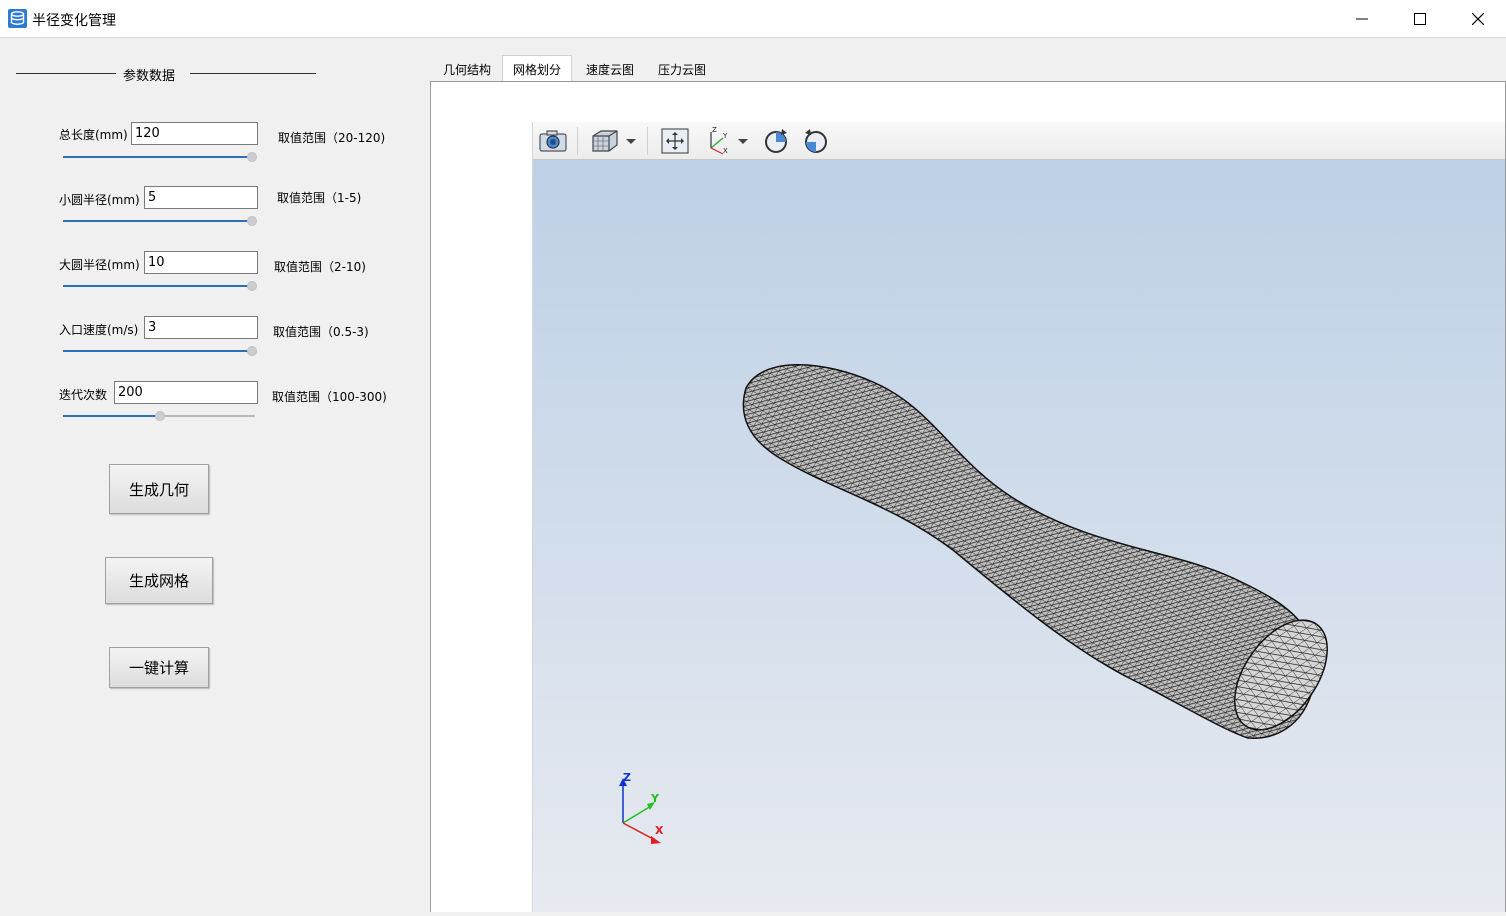  I want to click on params-group-header: 参数数据, so click(166, 74).